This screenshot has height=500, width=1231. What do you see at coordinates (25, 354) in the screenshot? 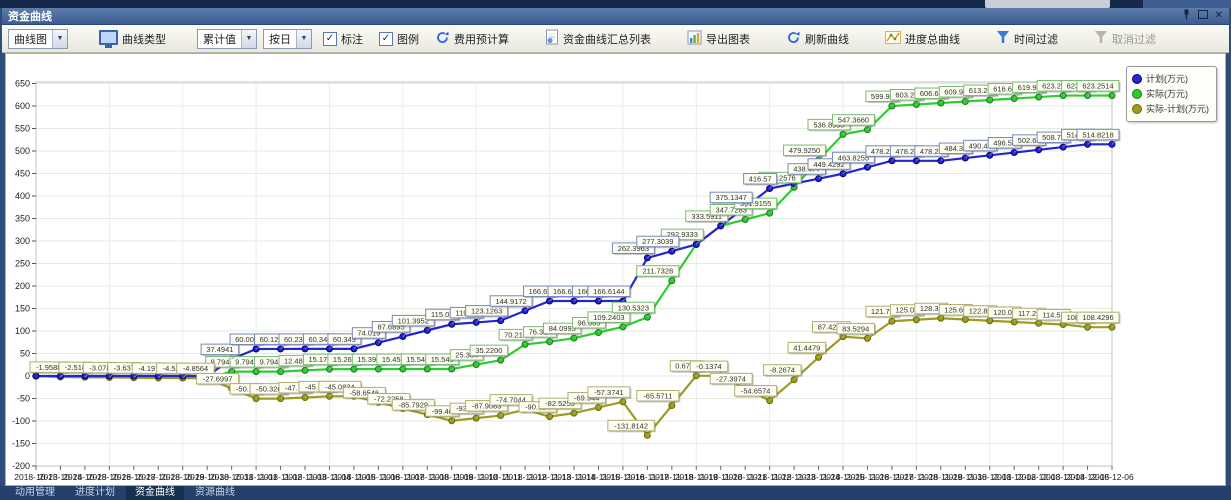
I see `svg-text: 50` at bounding box center [25, 354].